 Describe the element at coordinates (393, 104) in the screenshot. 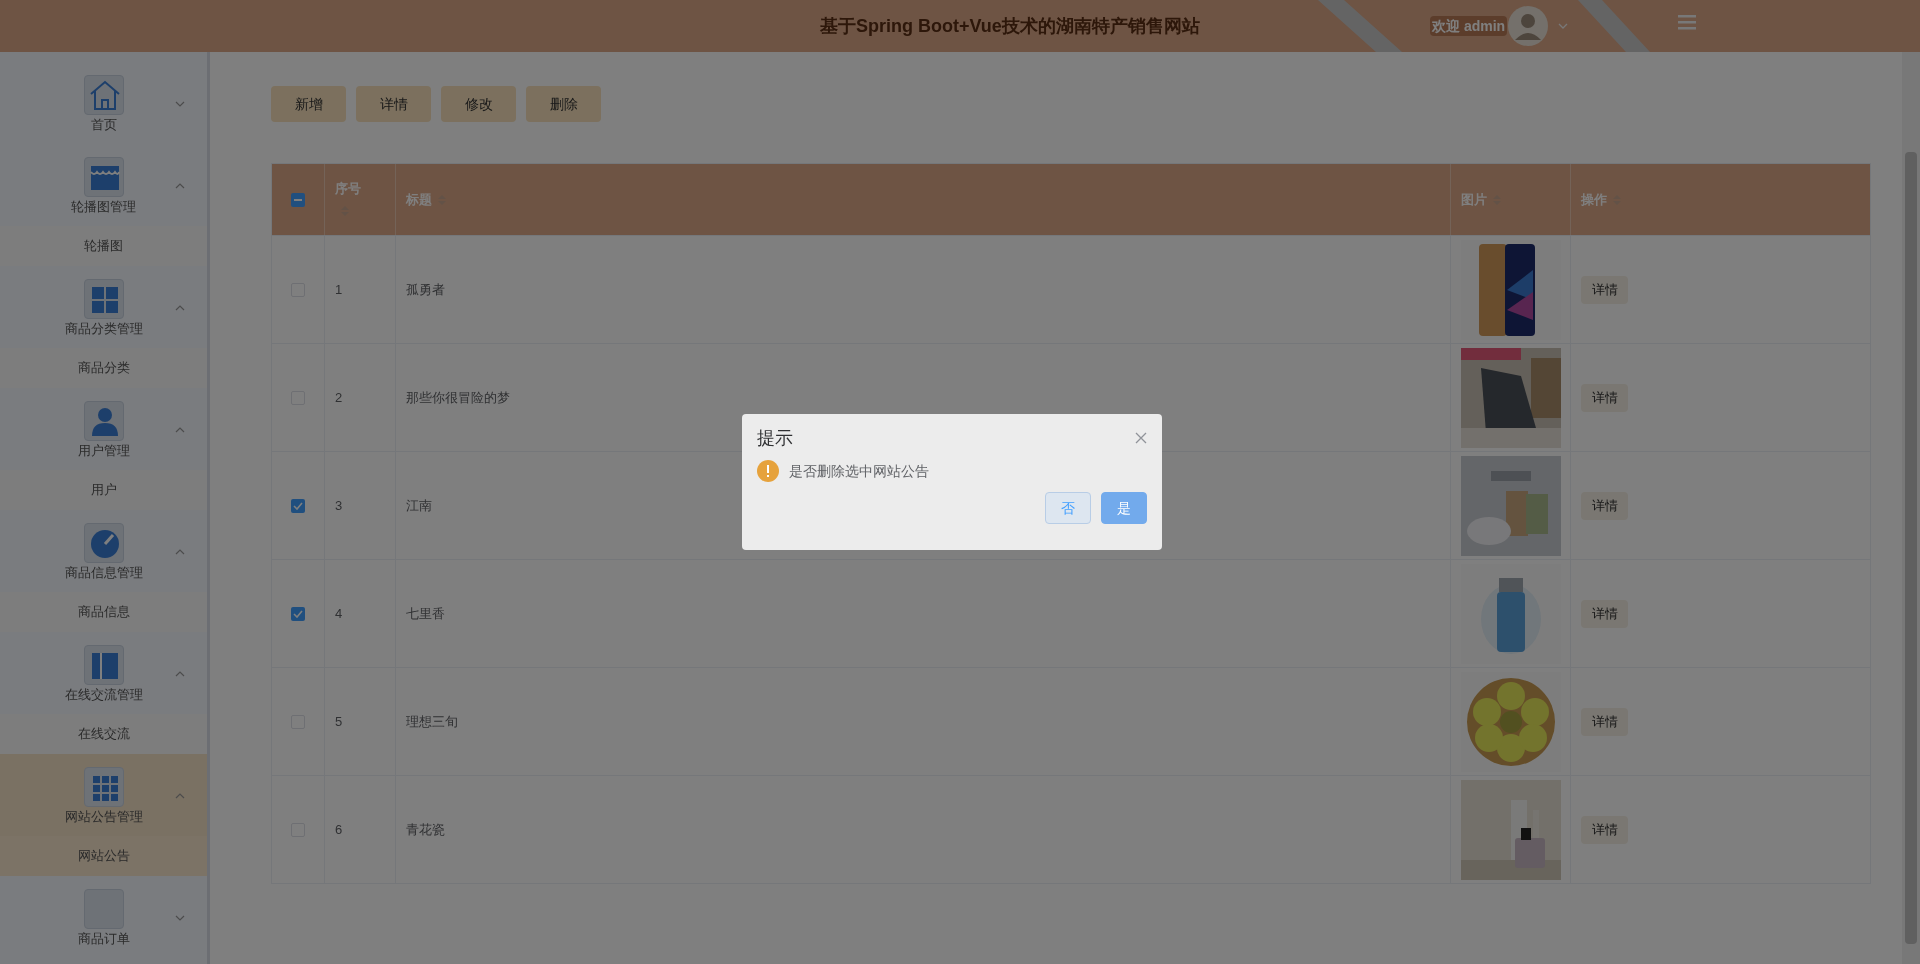

I see `toolbar-button: 详情` at that location.